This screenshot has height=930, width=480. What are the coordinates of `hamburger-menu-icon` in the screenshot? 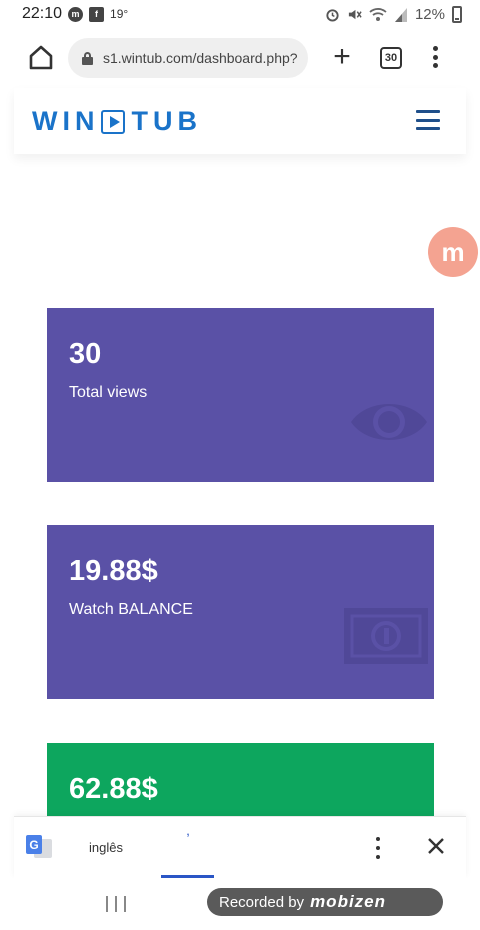 It's located at (428, 120).